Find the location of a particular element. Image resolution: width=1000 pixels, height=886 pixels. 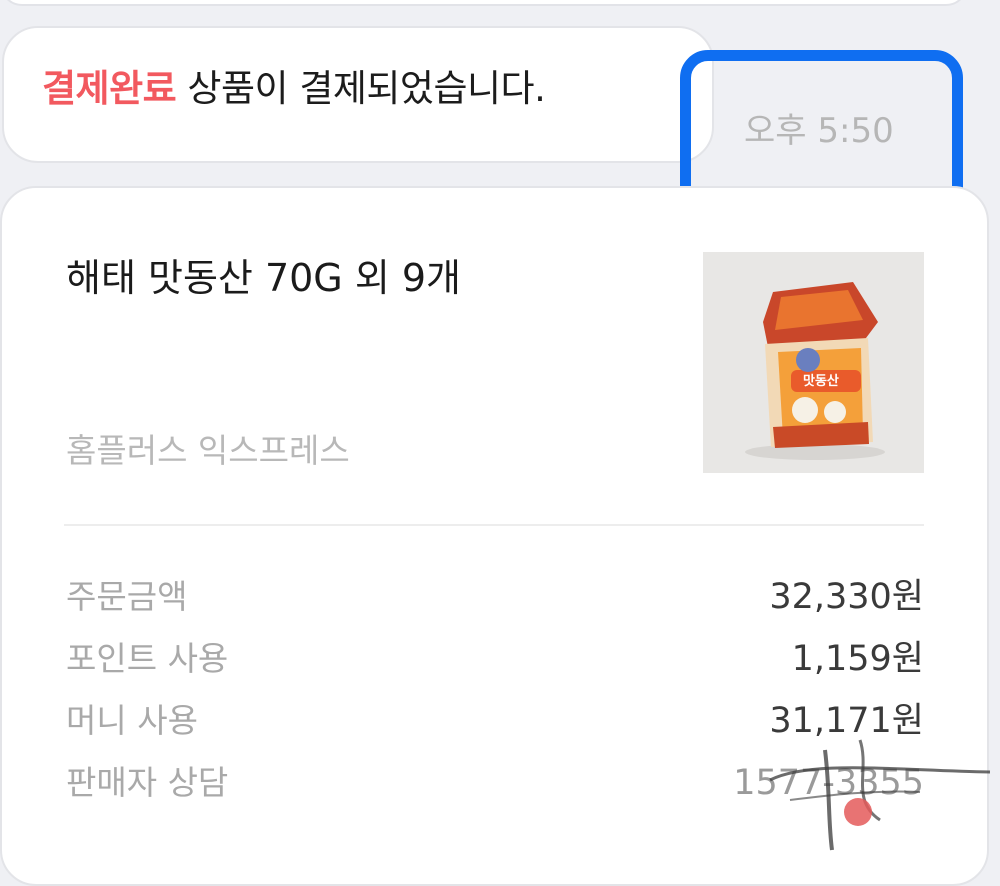

seller-contact-label: 판매자 상담 is located at coordinates (147, 782).